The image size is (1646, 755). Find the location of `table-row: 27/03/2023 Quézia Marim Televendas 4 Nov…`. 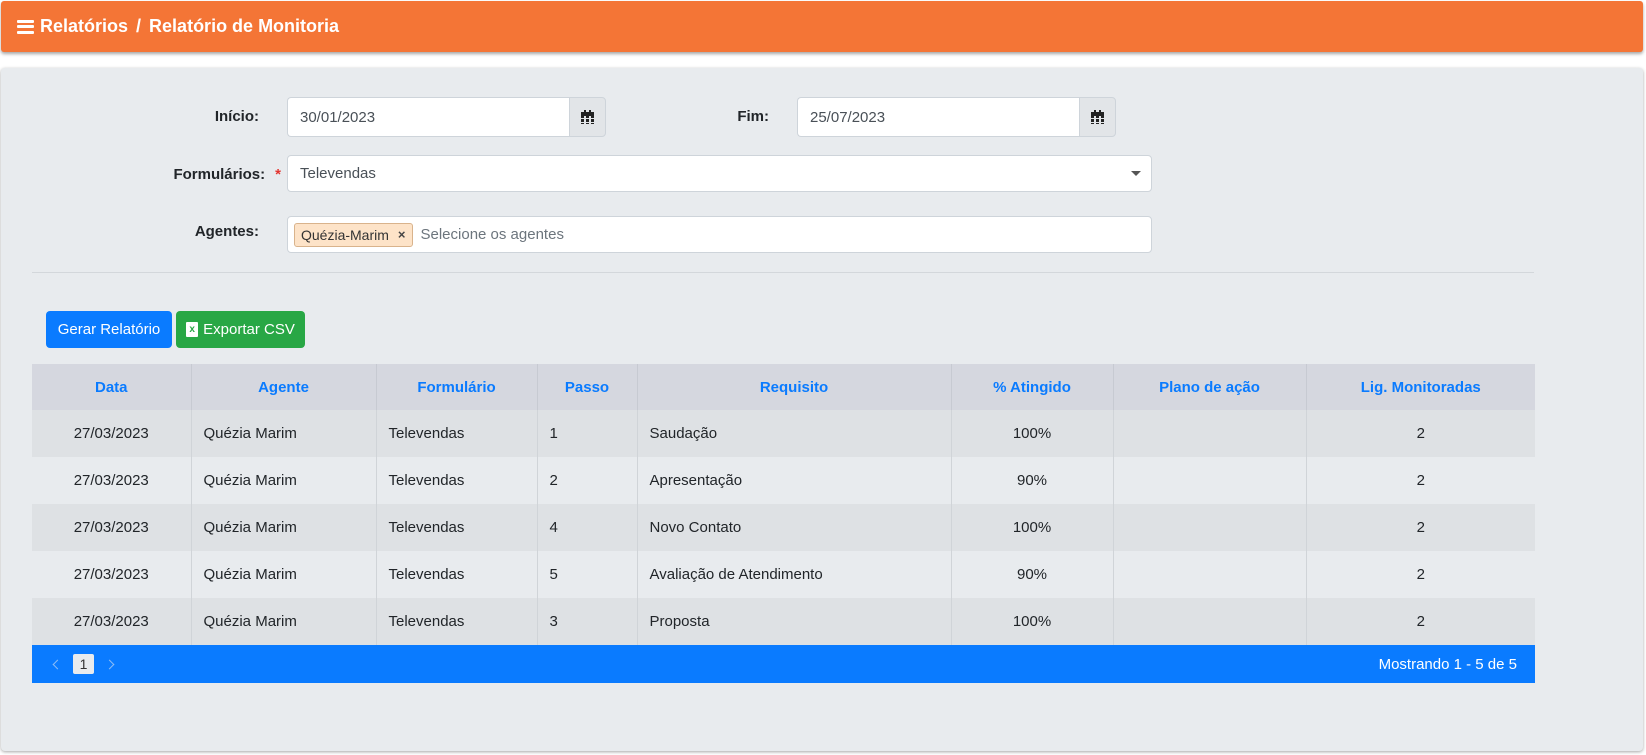

table-row: 27/03/2023 Quézia Marim Televendas 4 Nov… is located at coordinates (783, 527).